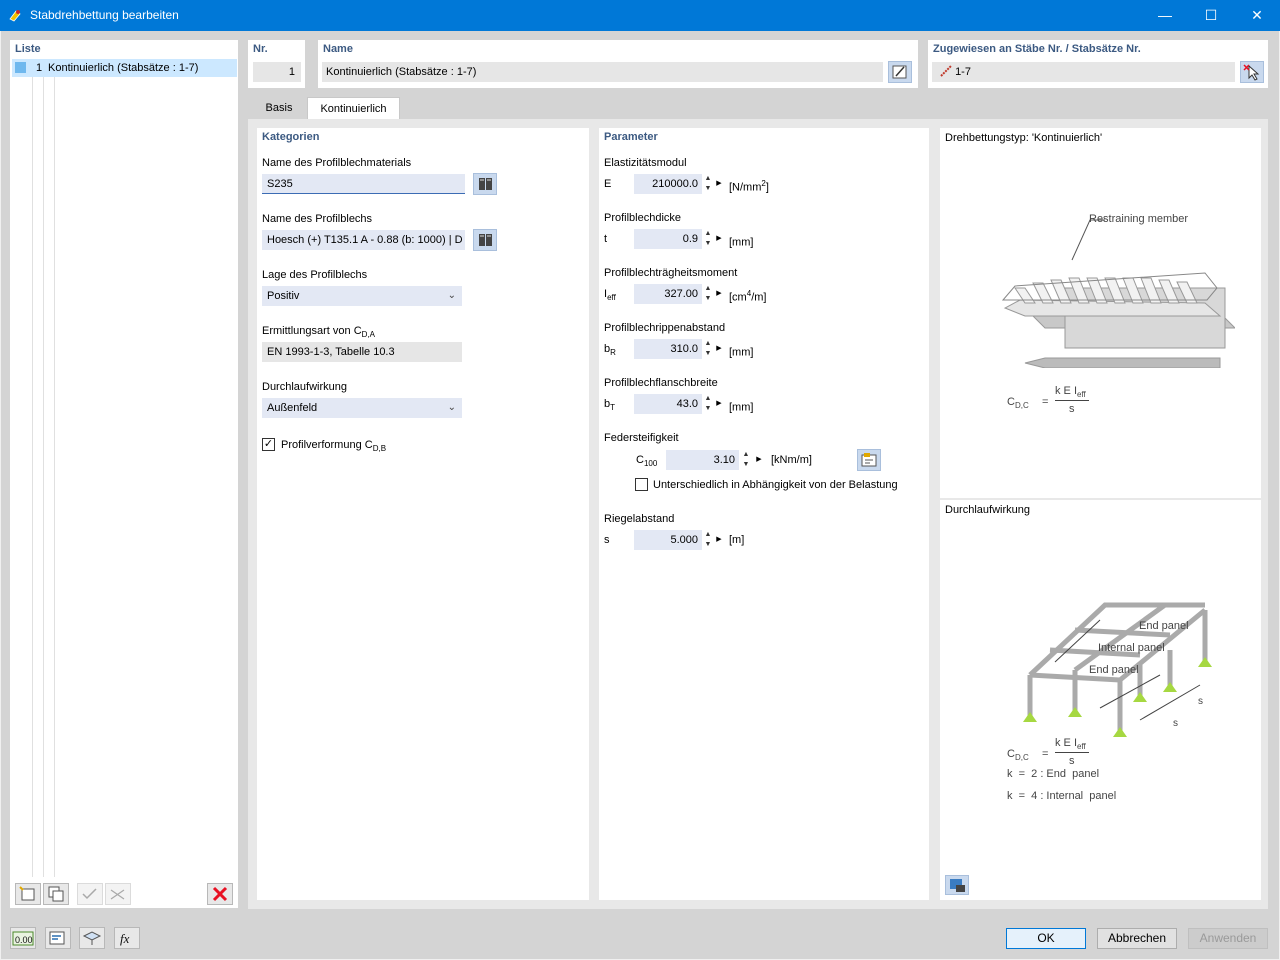 The width and height of the screenshot is (1280, 960). Describe the element at coordinates (451, 407) in the screenshot. I see `chevron-down-icon: ⌄` at that location.